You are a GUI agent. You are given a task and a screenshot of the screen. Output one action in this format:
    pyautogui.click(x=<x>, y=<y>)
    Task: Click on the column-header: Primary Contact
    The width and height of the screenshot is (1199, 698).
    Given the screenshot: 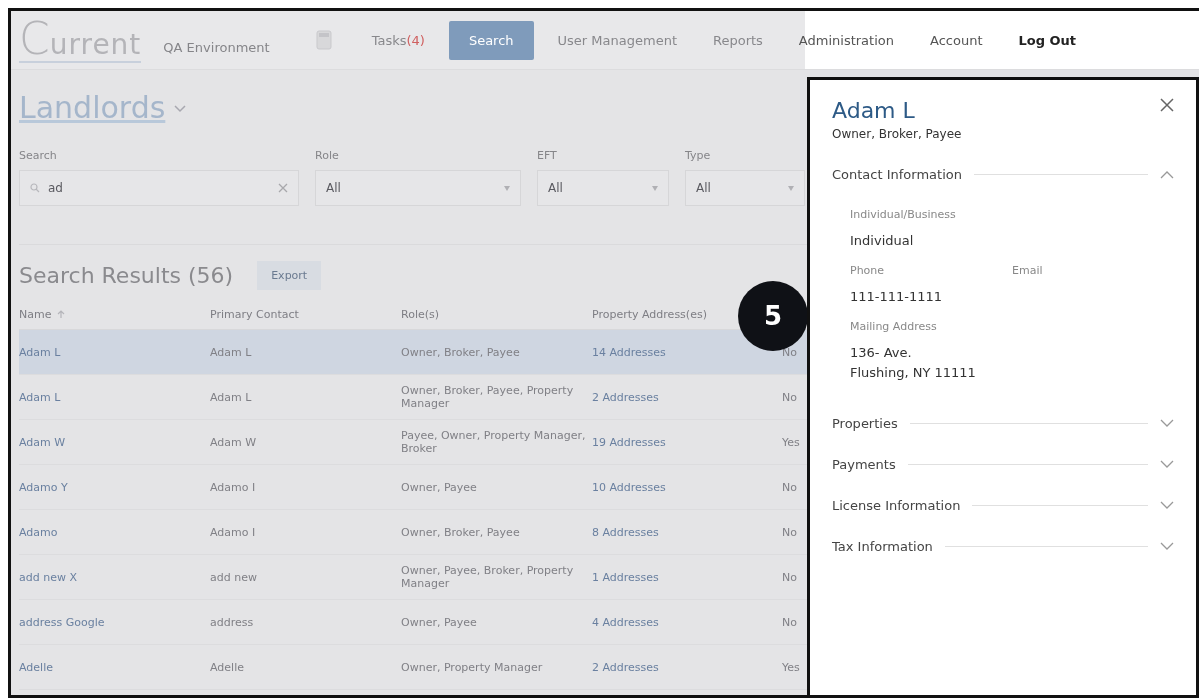 What is the action you would take?
    pyautogui.click(x=254, y=314)
    